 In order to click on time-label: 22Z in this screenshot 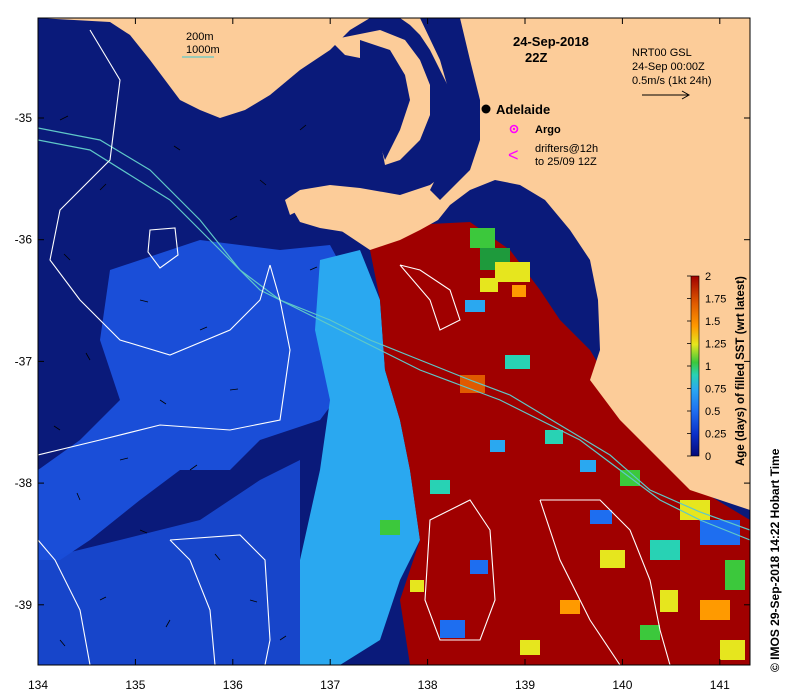, I will do `click(536, 57)`.